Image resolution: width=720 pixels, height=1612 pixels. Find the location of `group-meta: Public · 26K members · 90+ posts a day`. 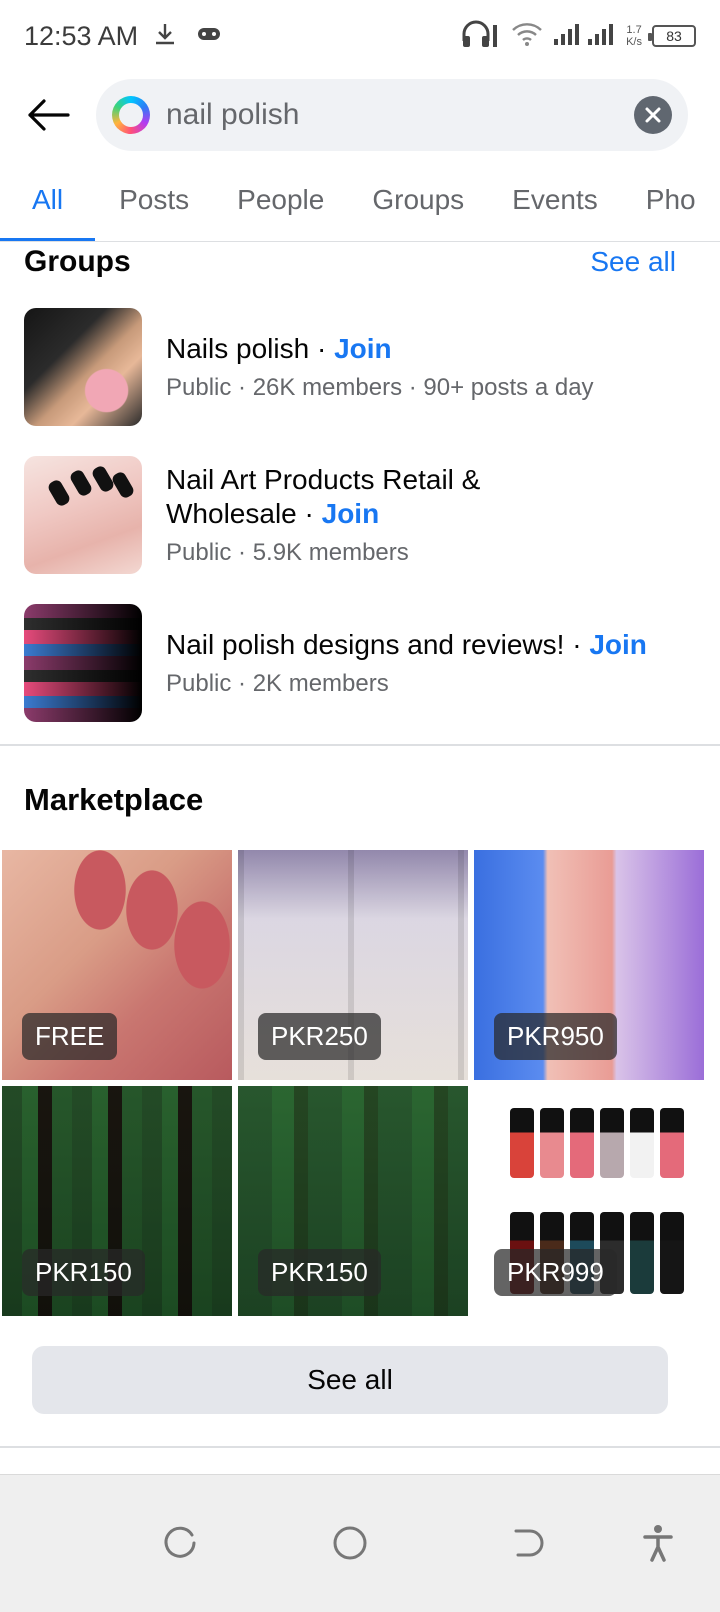

group-meta: Public · 26K members · 90+ posts a day is located at coordinates (380, 387).